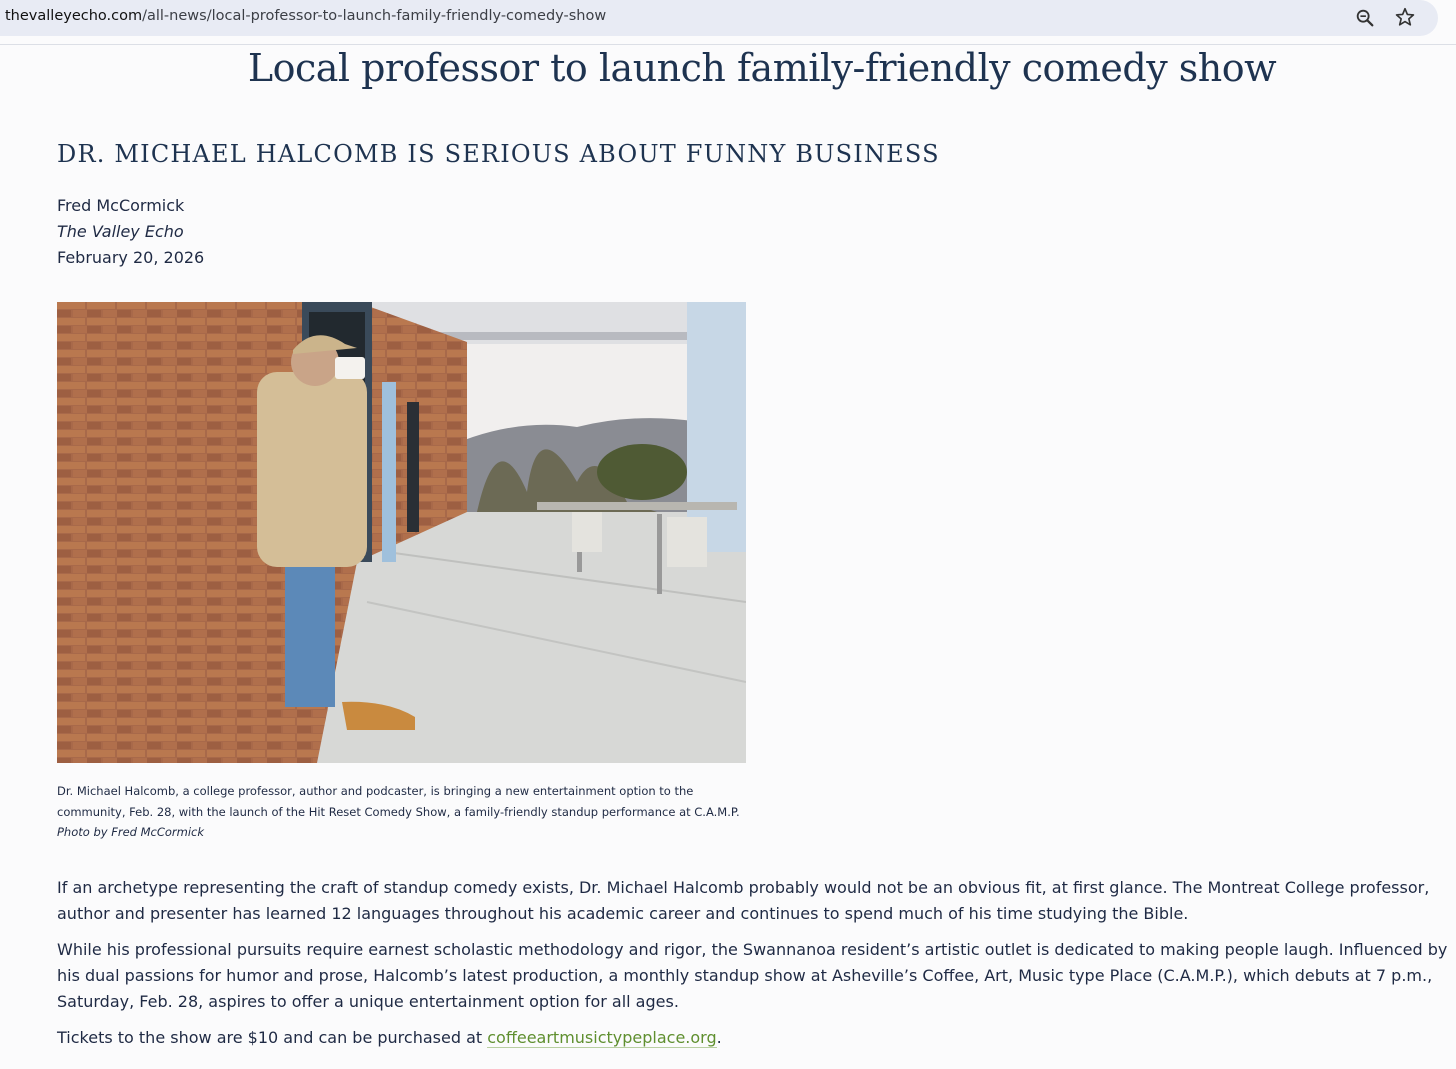 This screenshot has width=1456, height=1069. I want to click on url-host: thevalleyecho.com, so click(74, 16).